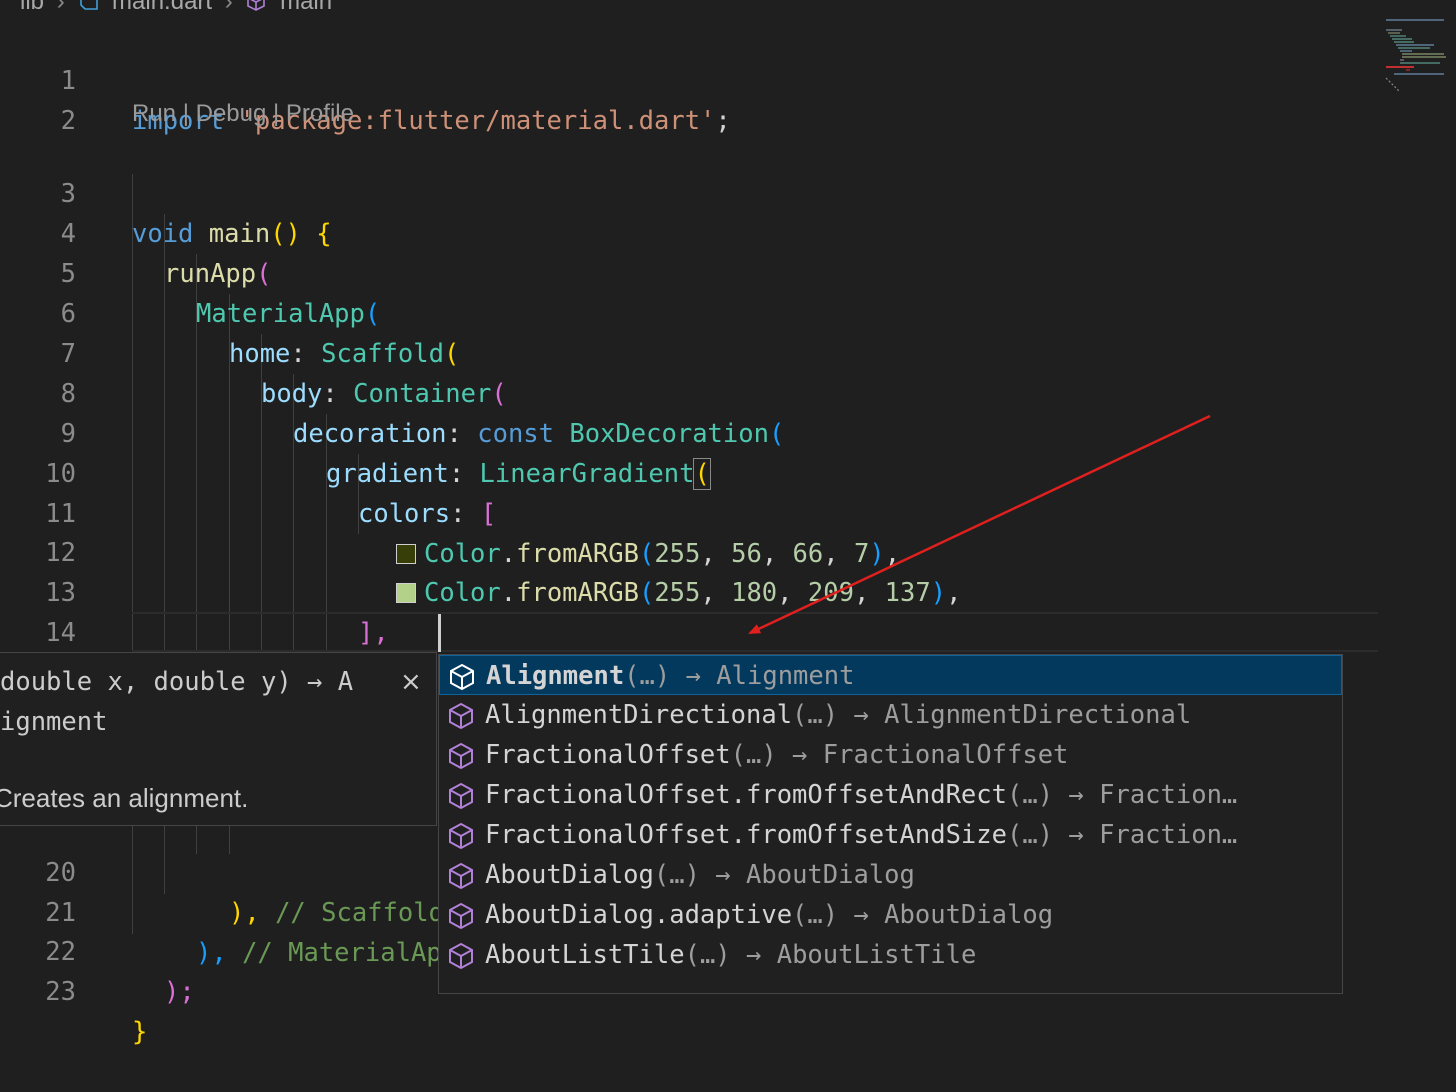 The height and width of the screenshot is (1092, 1456). What do you see at coordinates (945, 755) in the screenshot?
I see `suggestion-detail: FractionalOffset` at bounding box center [945, 755].